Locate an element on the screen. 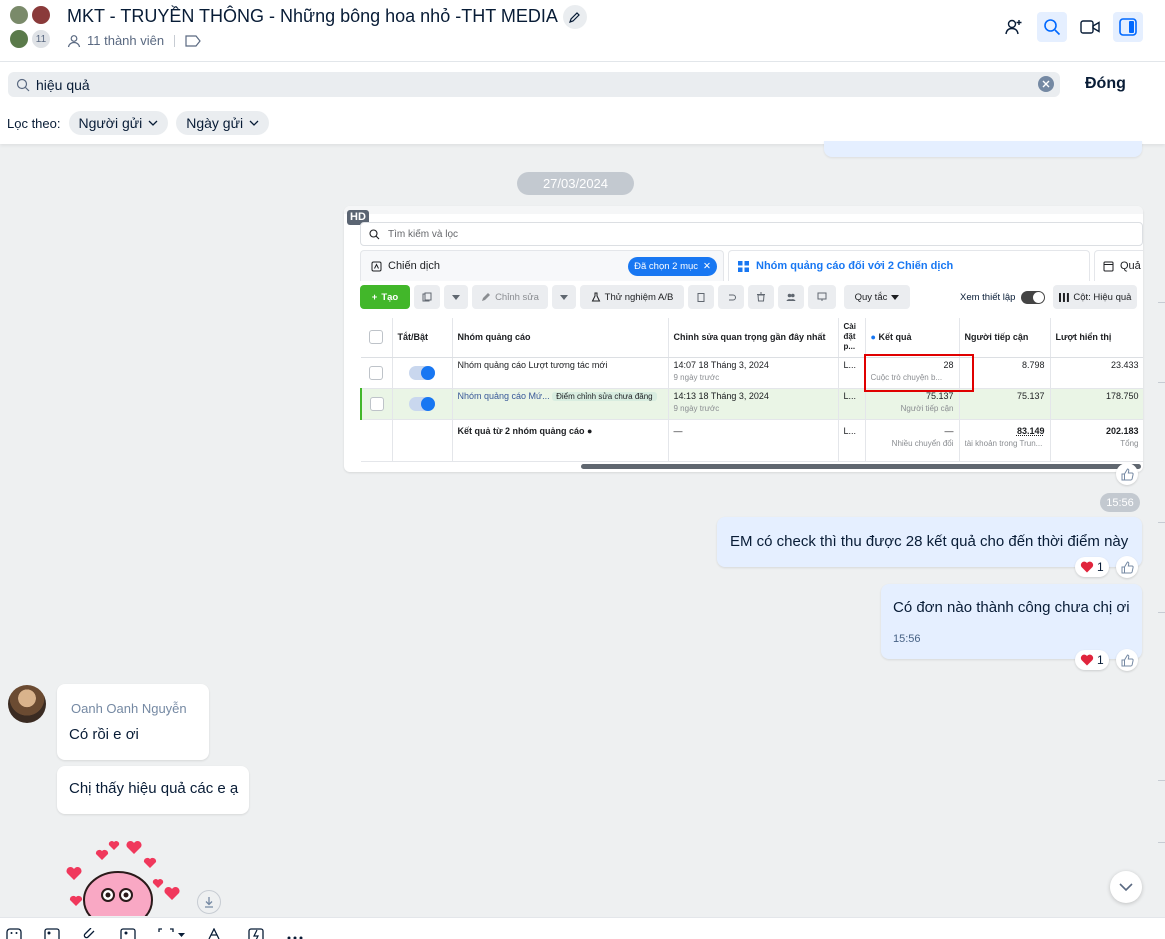  message-bubble: Có đơn nào thành công chưa chị ơi 15:56 is located at coordinates (1011, 621).